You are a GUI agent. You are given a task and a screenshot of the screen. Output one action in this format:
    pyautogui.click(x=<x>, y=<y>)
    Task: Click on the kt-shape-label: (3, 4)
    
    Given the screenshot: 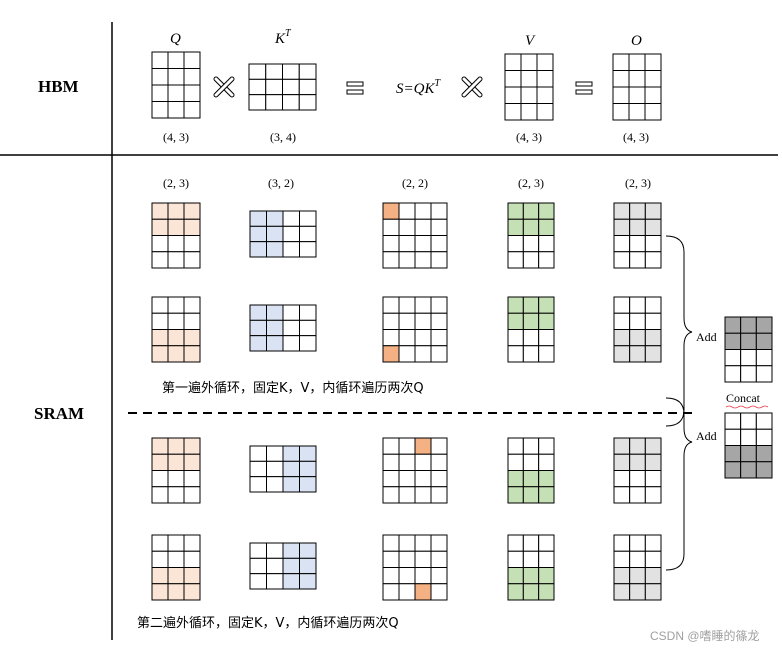 What is the action you would take?
    pyautogui.click(x=283, y=137)
    